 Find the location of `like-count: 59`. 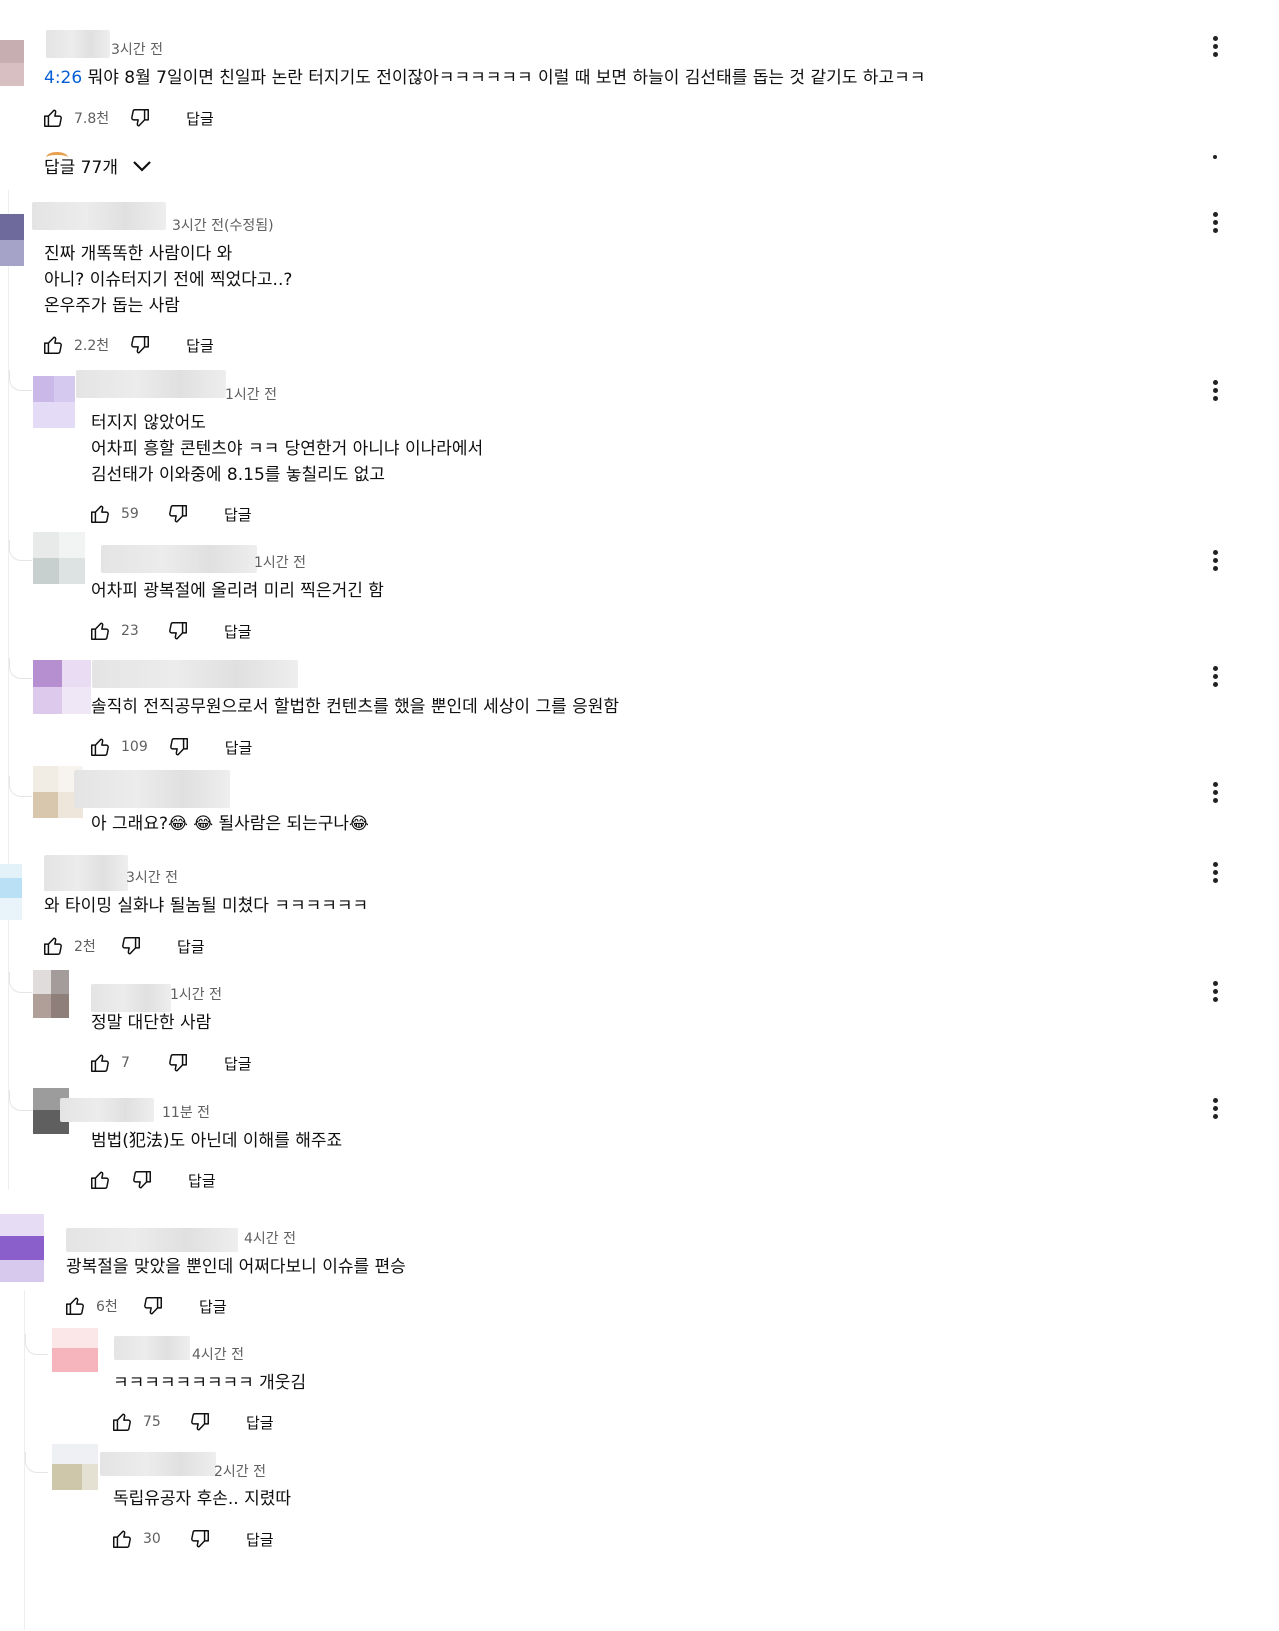

like-count: 59 is located at coordinates (130, 514).